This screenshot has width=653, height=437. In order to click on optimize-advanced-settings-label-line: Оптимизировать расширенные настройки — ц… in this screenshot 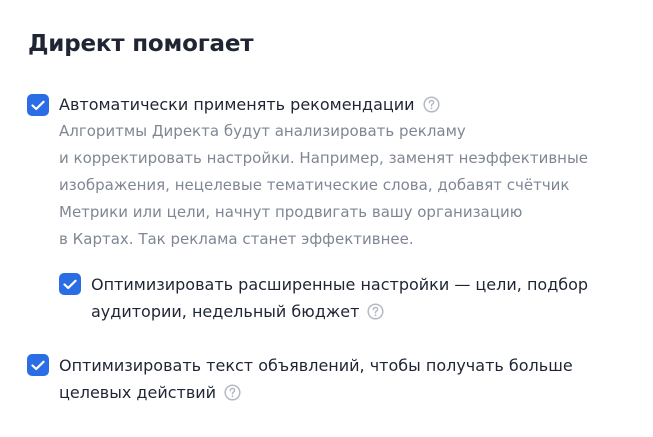, I will do `click(339, 284)`.